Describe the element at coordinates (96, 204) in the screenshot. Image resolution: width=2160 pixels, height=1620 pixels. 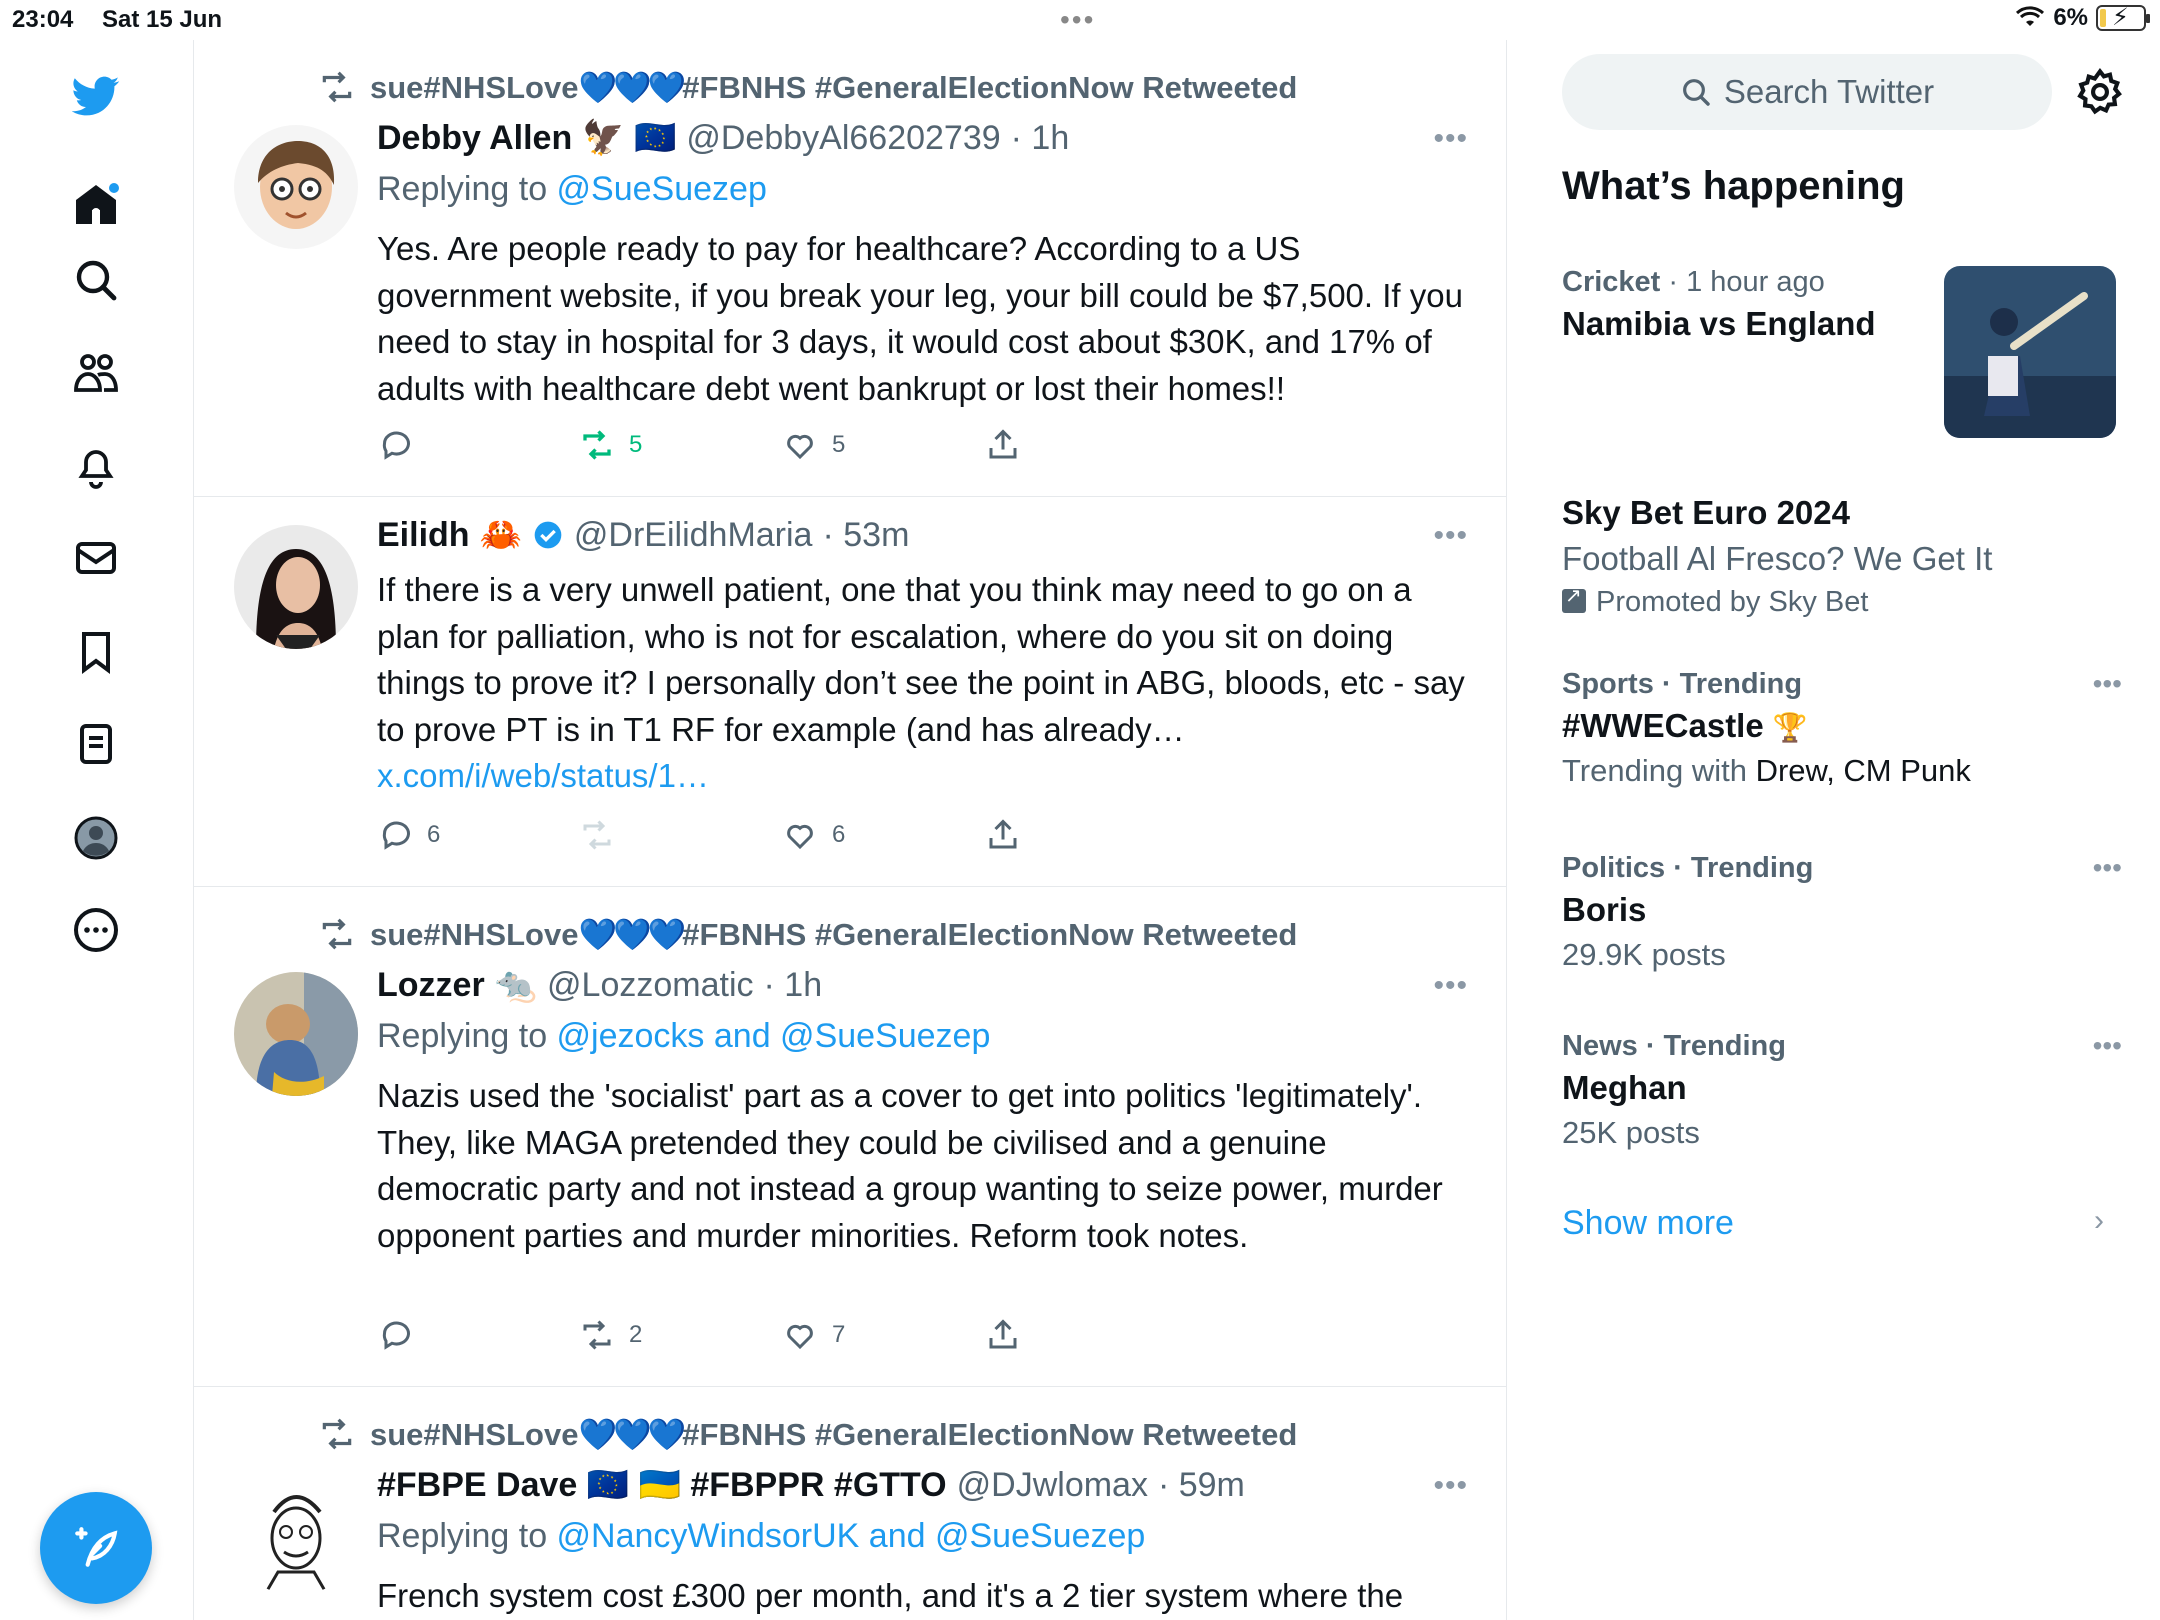
I see `home-icon` at that location.